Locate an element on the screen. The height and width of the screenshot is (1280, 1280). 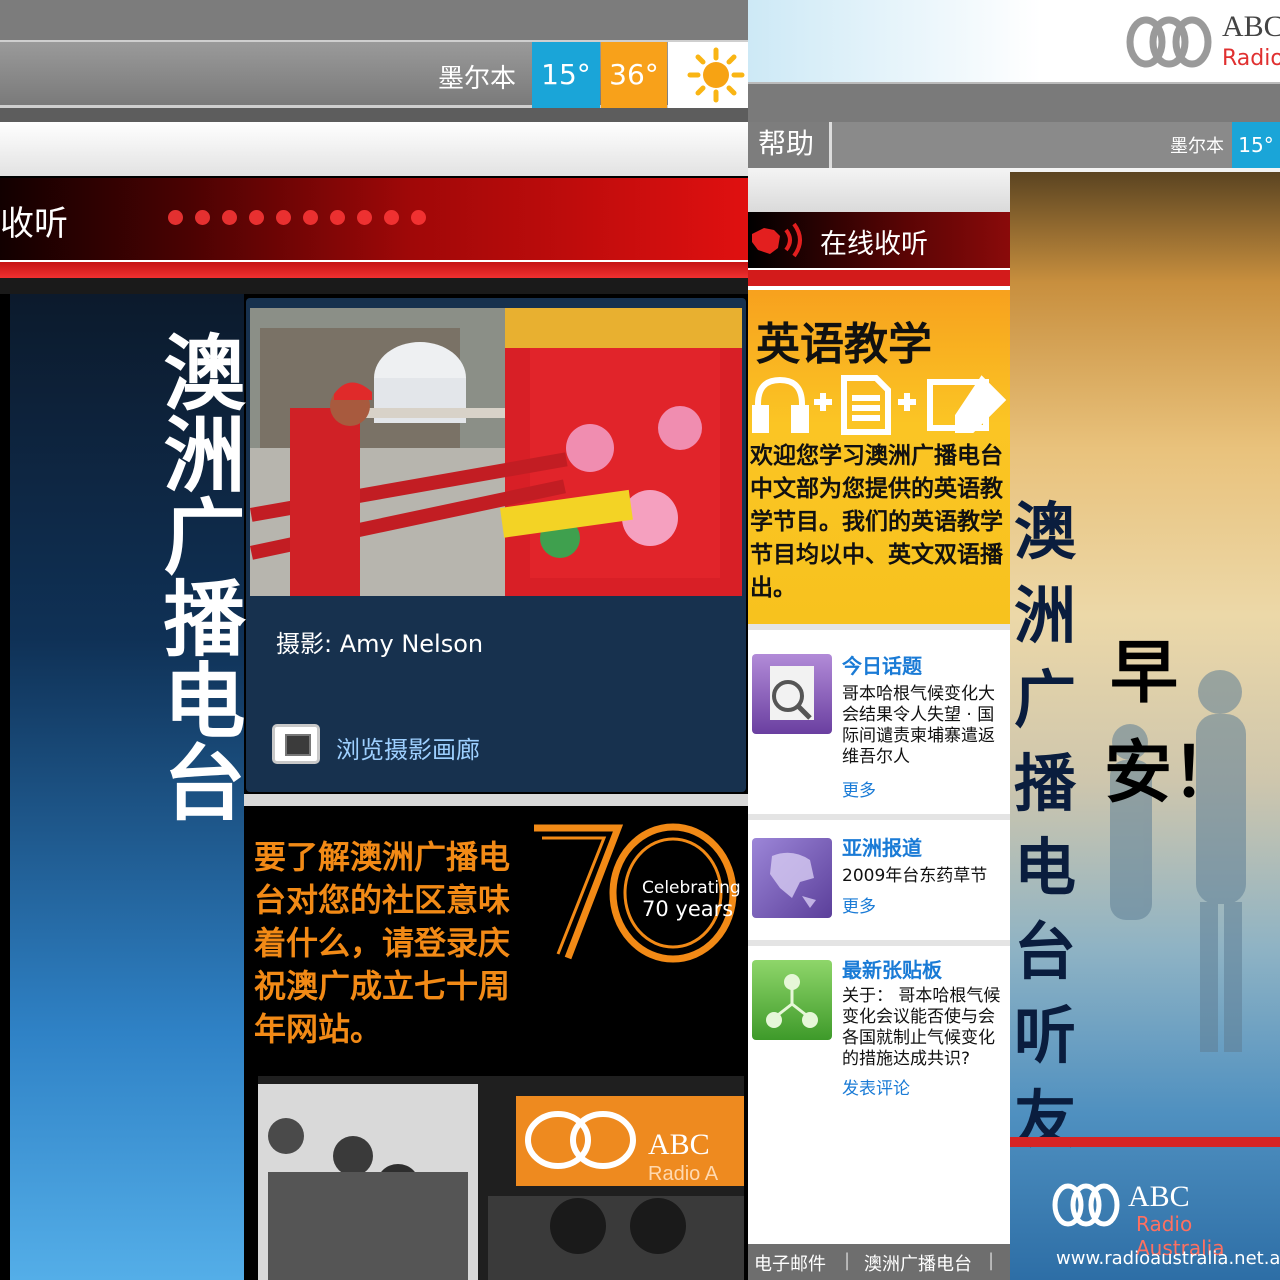
item-body: 2009年台东药草节 is located at coordinates (915, 876).